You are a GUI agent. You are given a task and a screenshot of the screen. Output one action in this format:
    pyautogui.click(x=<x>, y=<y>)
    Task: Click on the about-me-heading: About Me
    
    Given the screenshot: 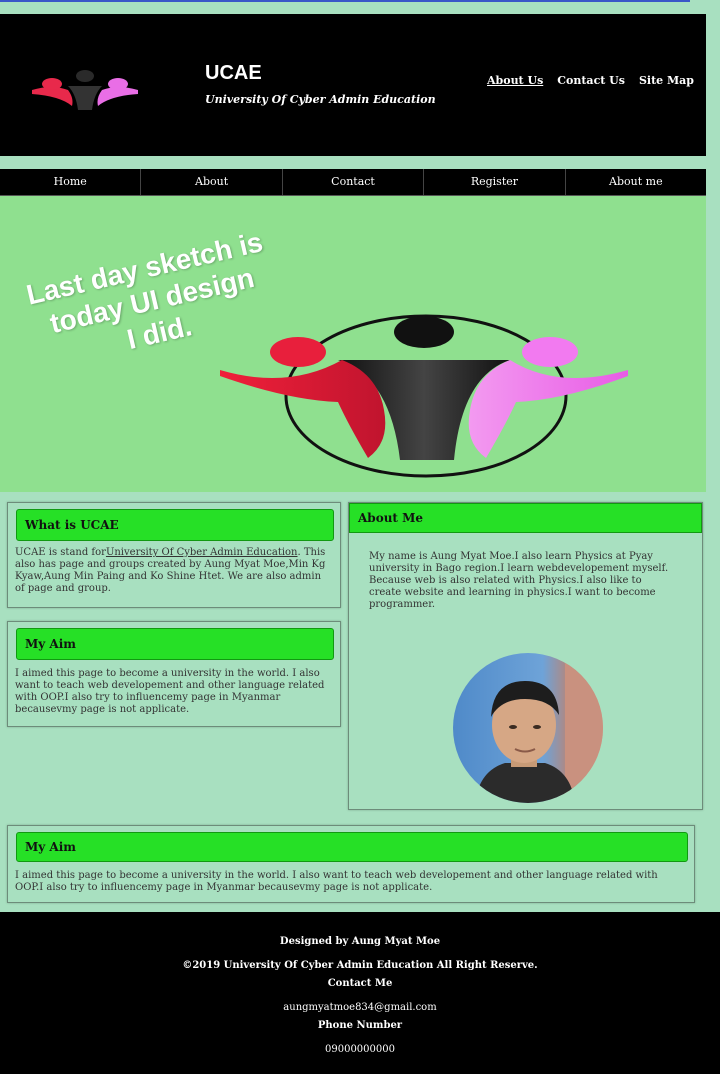 What is the action you would take?
    pyautogui.click(x=525, y=518)
    